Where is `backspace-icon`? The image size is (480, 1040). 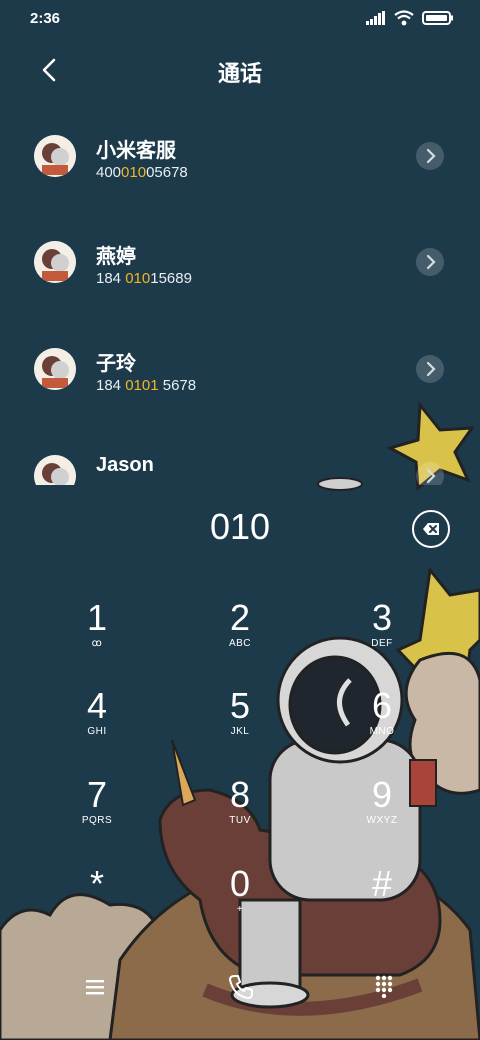 backspace-icon is located at coordinates (431, 529).